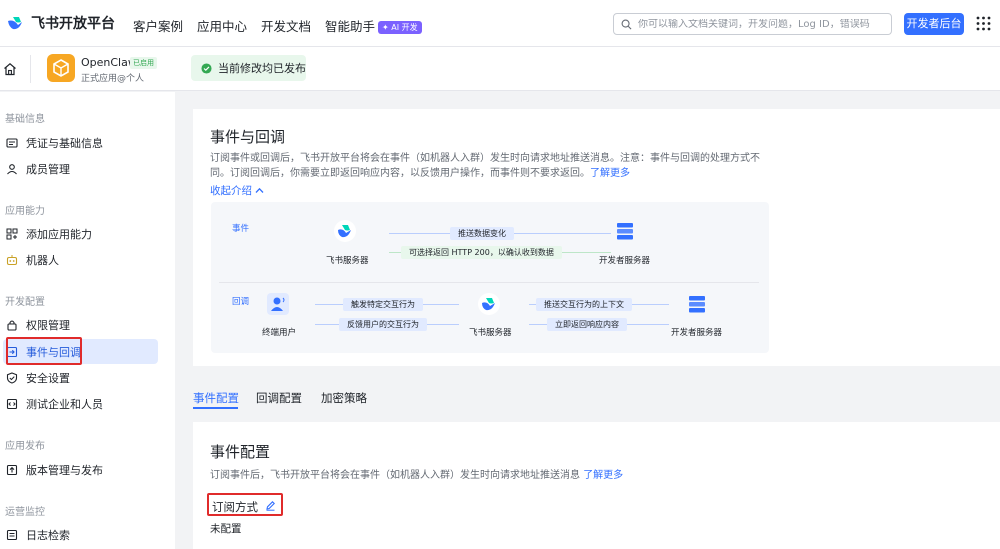 The width and height of the screenshot is (1000, 549). What do you see at coordinates (158, 25) in the screenshot?
I see `nav-customer-cases: 客户案例` at bounding box center [158, 25].